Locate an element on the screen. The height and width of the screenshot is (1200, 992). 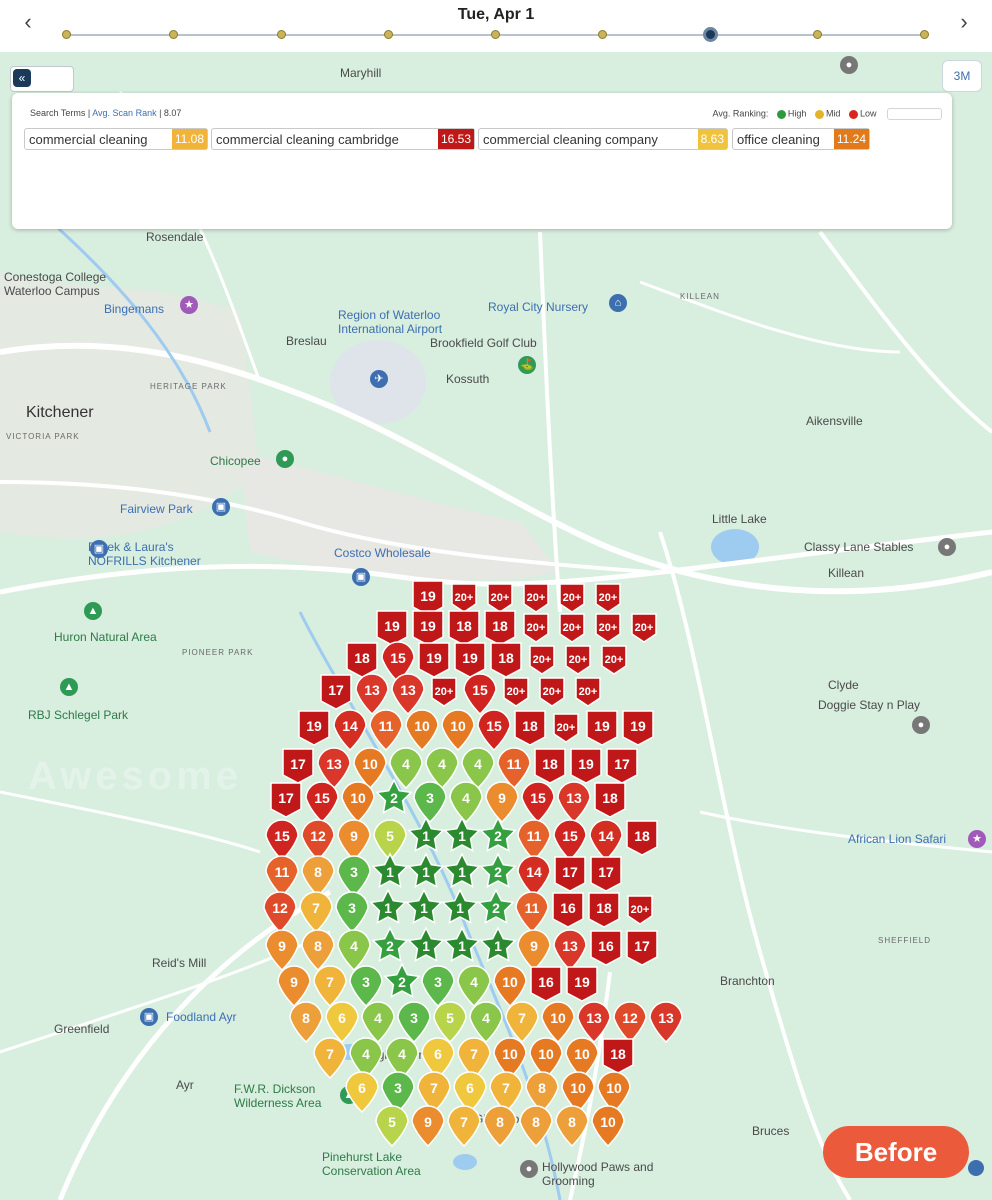
rank-marker: 5 is located at coordinates (450, 1022).